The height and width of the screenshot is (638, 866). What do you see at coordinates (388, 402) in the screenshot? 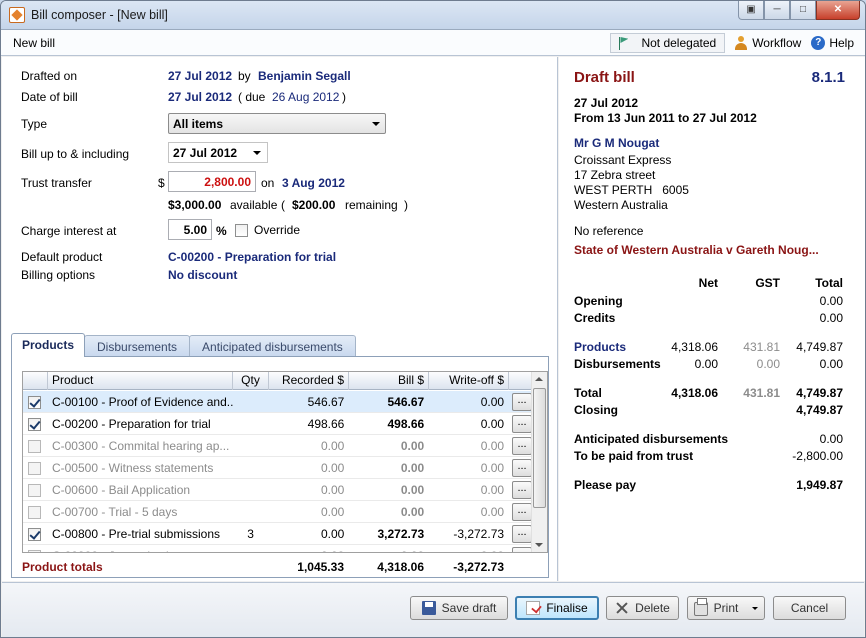
I see `row-bill: 546.67` at bounding box center [388, 402].